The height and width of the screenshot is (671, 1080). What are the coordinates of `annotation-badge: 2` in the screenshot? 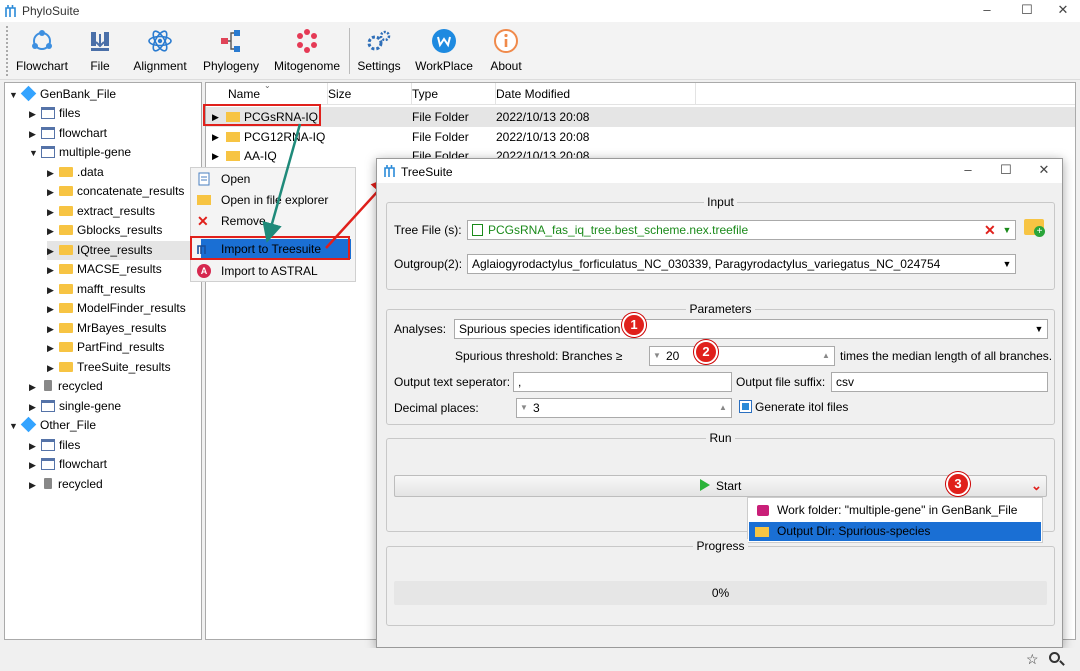 It's located at (706, 352).